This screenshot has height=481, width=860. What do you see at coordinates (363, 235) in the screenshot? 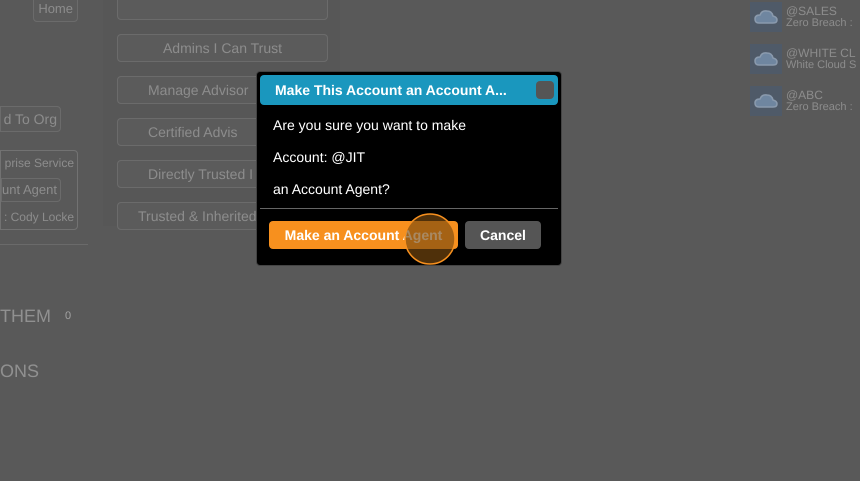
I see `confirm-button: Make an Account Agent` at bounding box center [363, 235].